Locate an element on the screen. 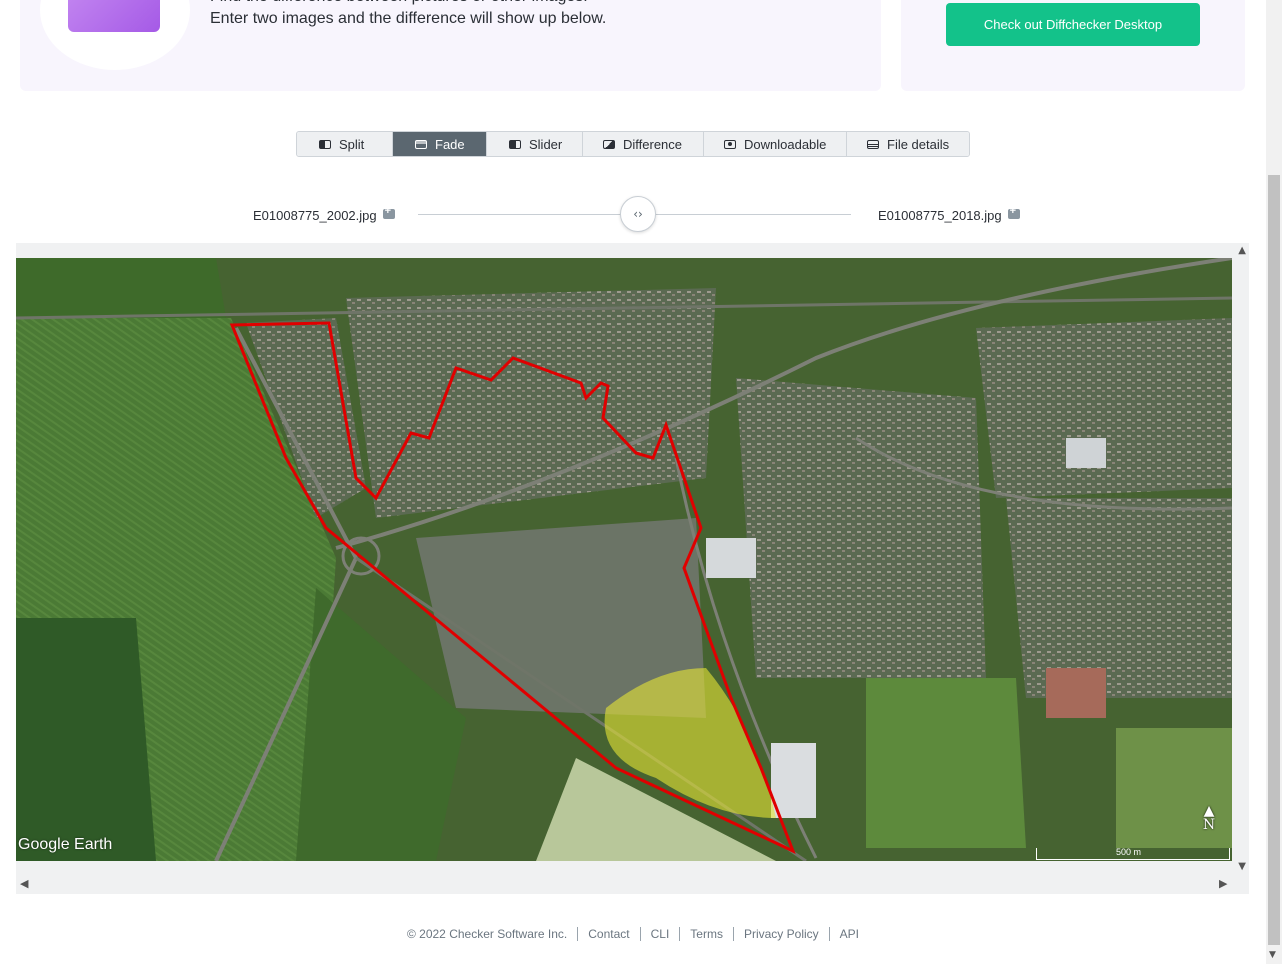 This screenshot has width=1282, height=964. tab-label: Slider is located at coordinates (546, 144).